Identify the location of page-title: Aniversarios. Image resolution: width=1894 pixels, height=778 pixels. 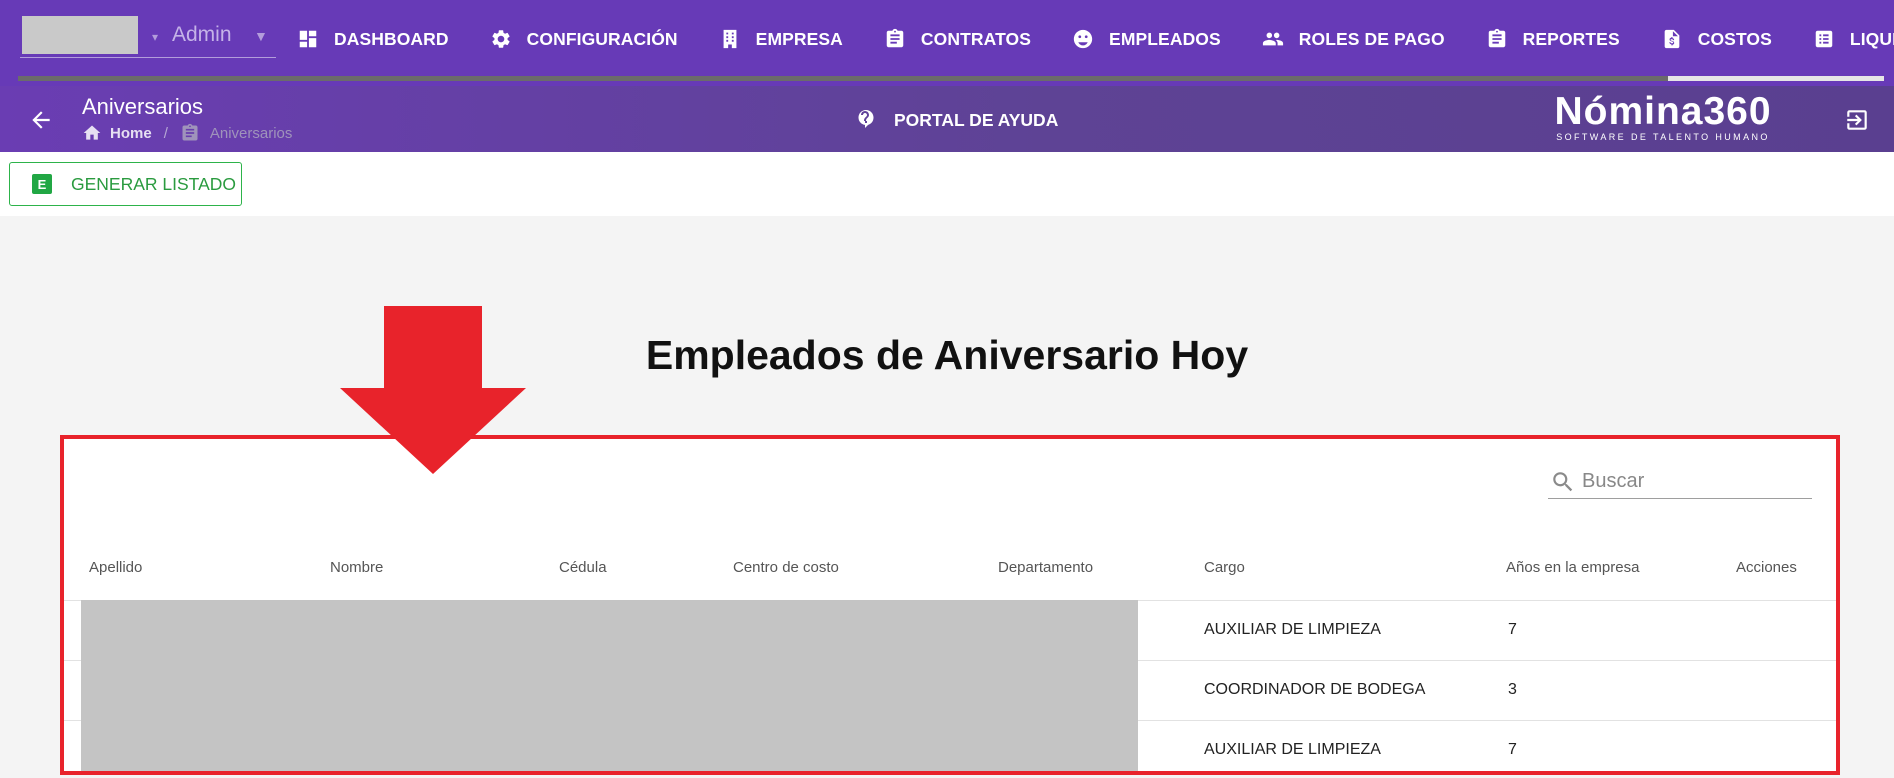
(143, 106).